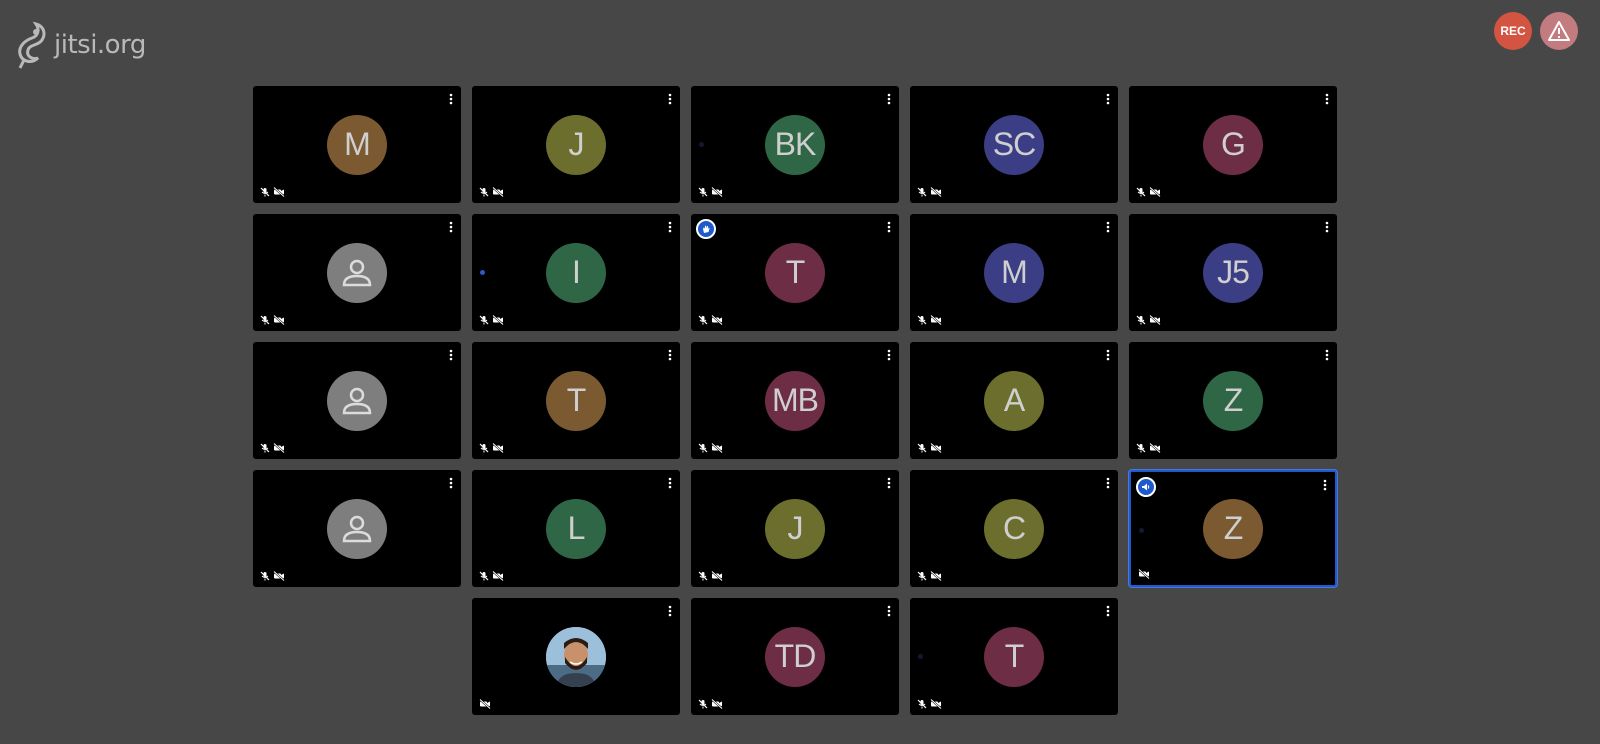 This screenshot has width=1600, height=744. I want to click on avatar: T, so click(576, 400).